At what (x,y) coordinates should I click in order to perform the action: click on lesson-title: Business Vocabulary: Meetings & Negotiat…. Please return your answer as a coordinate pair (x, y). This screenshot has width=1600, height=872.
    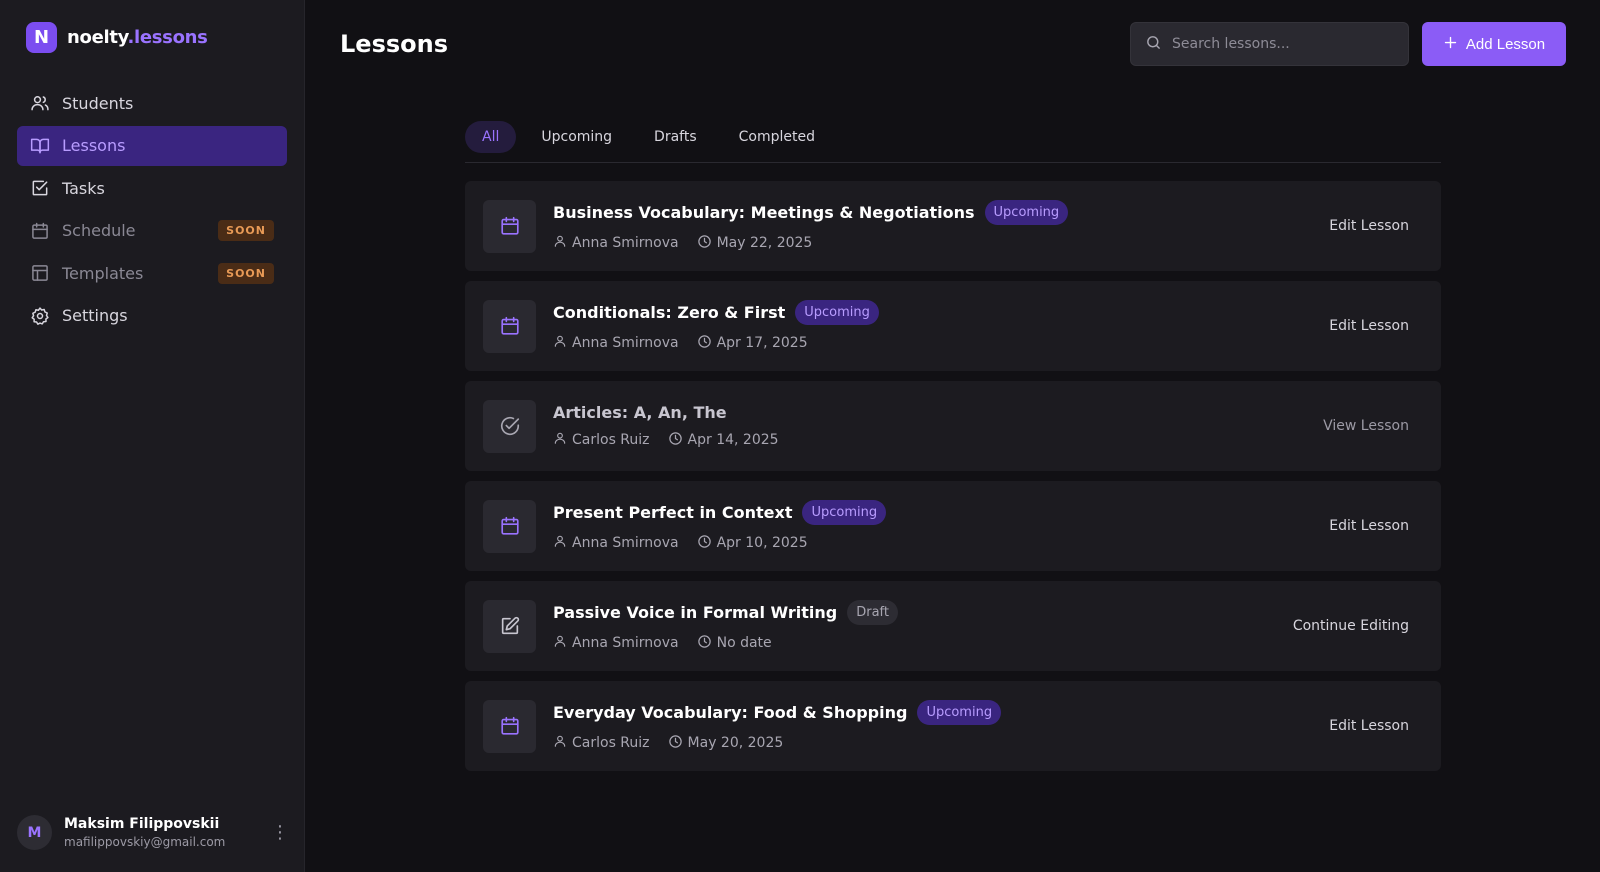
    Looking at the image, I should click on (764, 212).